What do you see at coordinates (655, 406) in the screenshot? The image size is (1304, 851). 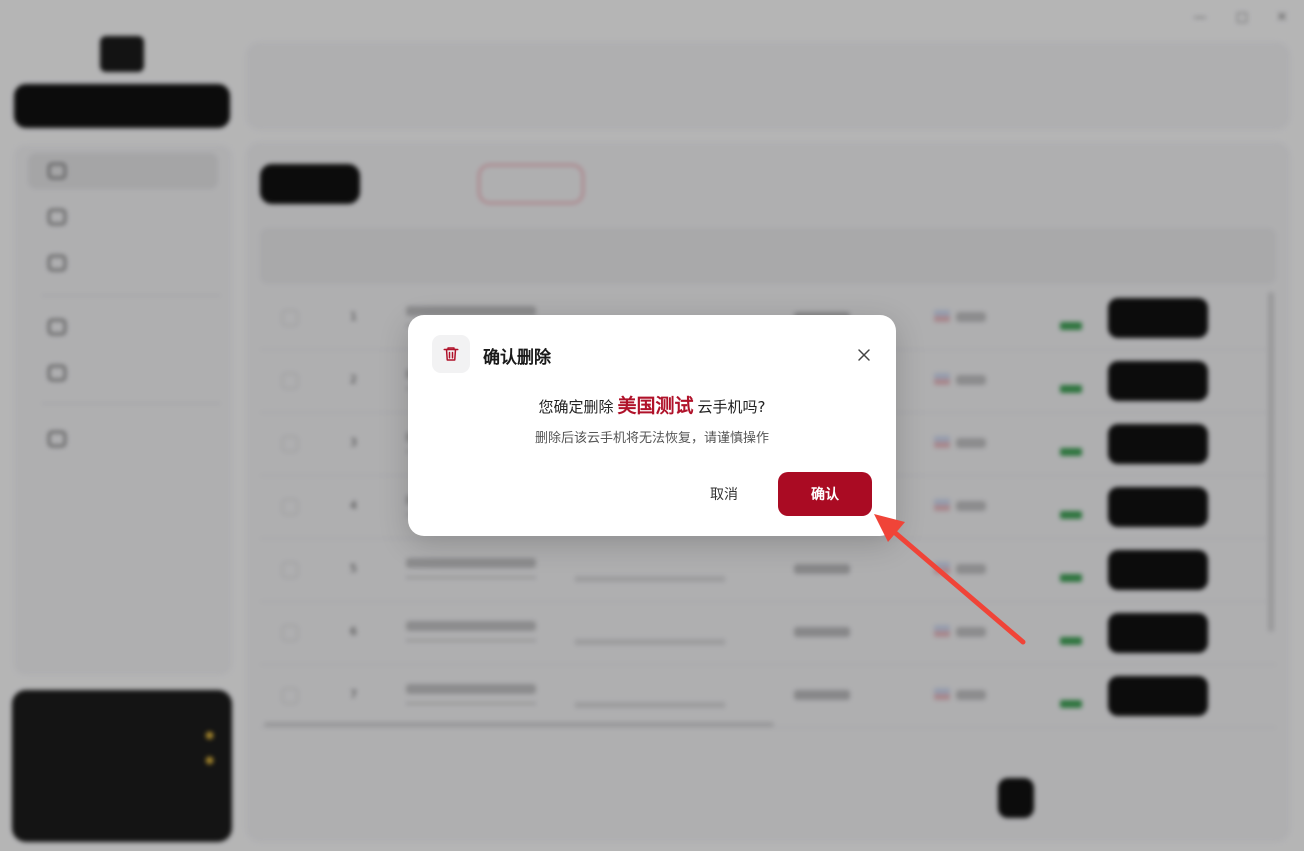 I see `device-name: 美国测试` at bounding box center [655, 406].